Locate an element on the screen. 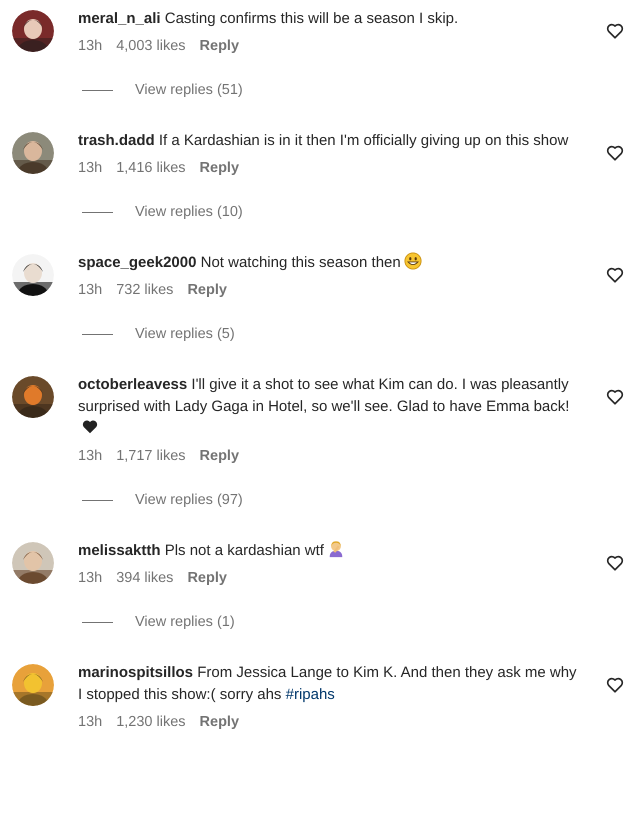 The height and width of the screenshot is (818, 634). comment-text: meral_n_ali Casting confirms this will be a season I skip. is located at coordinates (269, 19).